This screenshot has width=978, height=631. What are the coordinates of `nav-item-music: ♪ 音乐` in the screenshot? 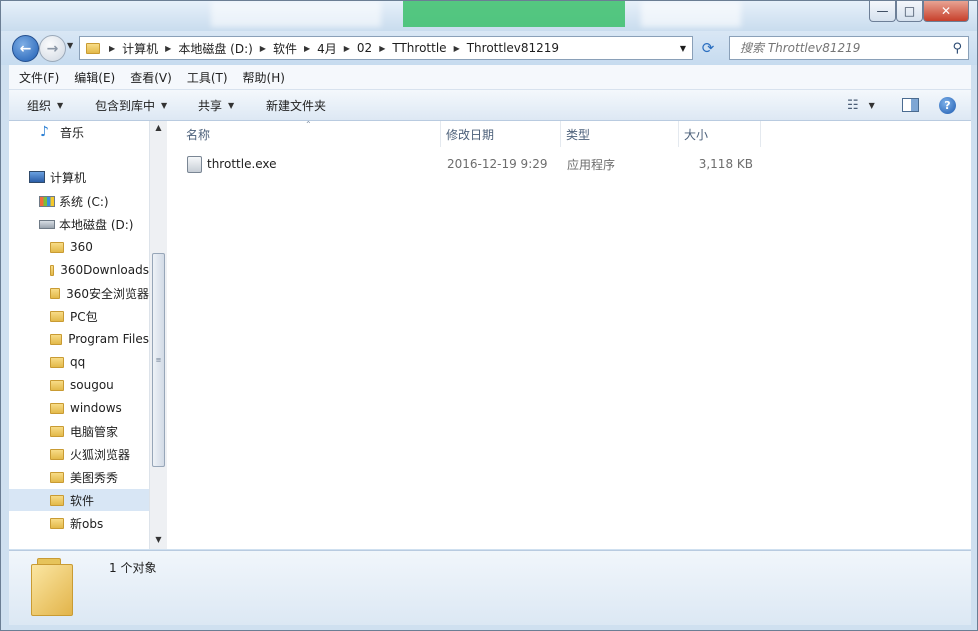 It's located at (79, 132).